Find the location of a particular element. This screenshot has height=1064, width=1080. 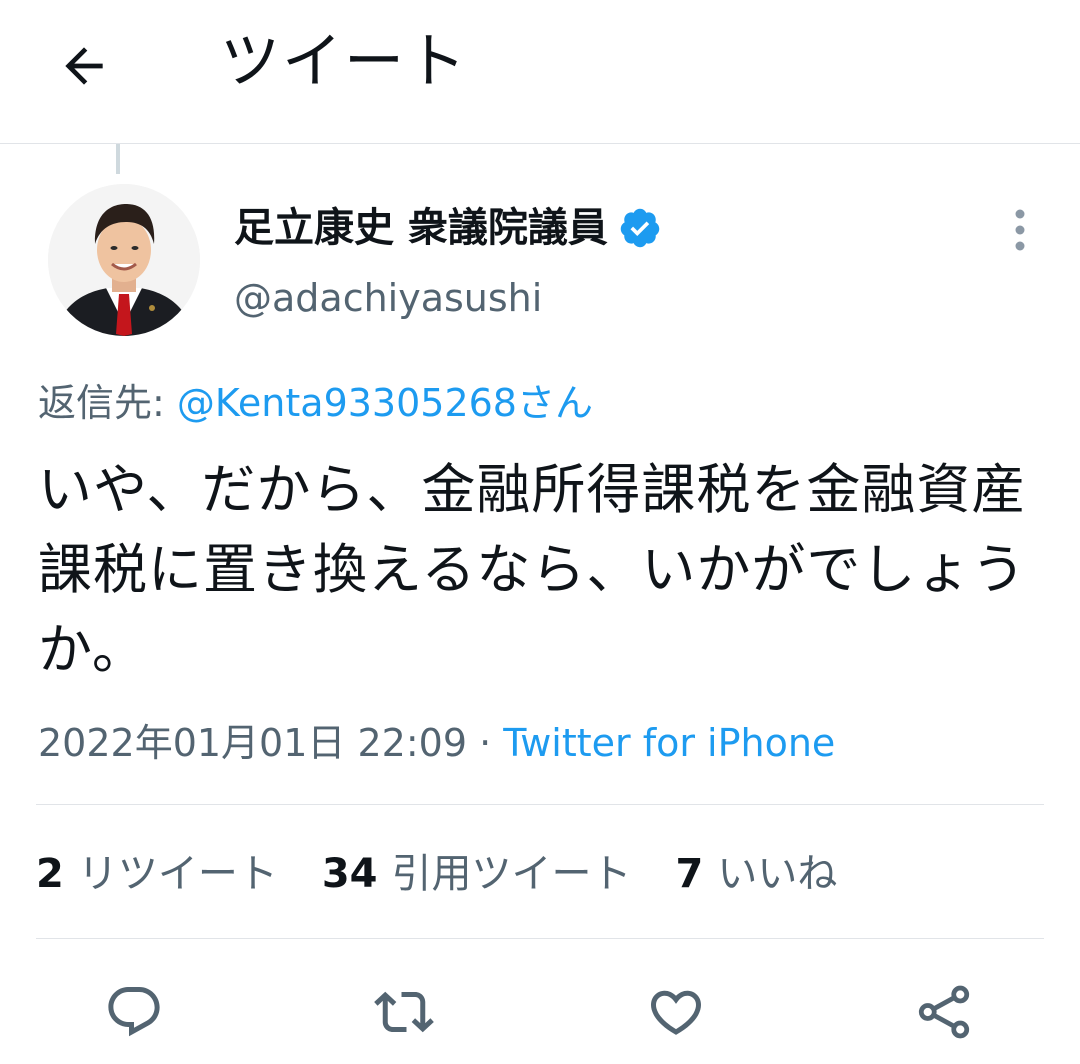

verified-badge-icon is located at coordinates (640, 228).